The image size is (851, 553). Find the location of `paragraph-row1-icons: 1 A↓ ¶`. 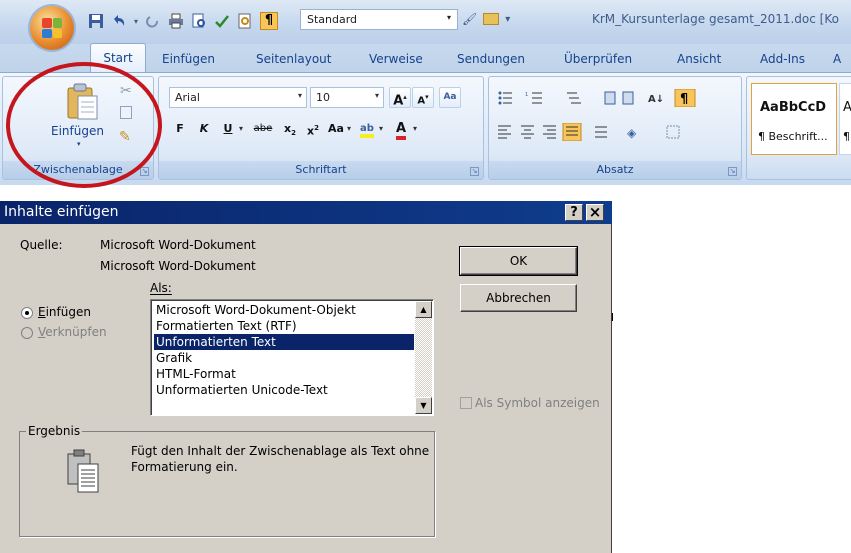

paragraph-row1-icons: 1 A↓ ¶ is located at coordinates (612, 98).